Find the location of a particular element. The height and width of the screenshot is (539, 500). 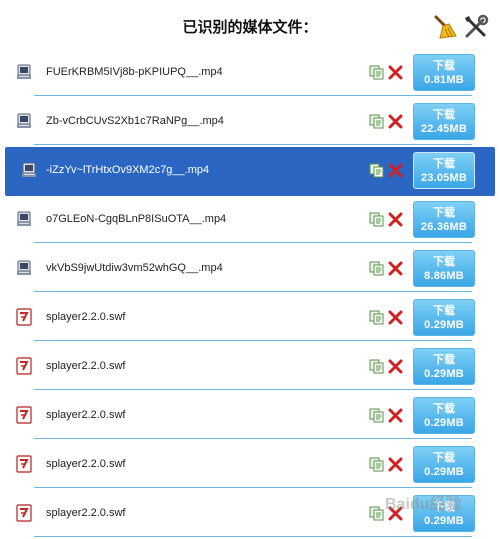

tools-icon is located at coordinates (476, 27).